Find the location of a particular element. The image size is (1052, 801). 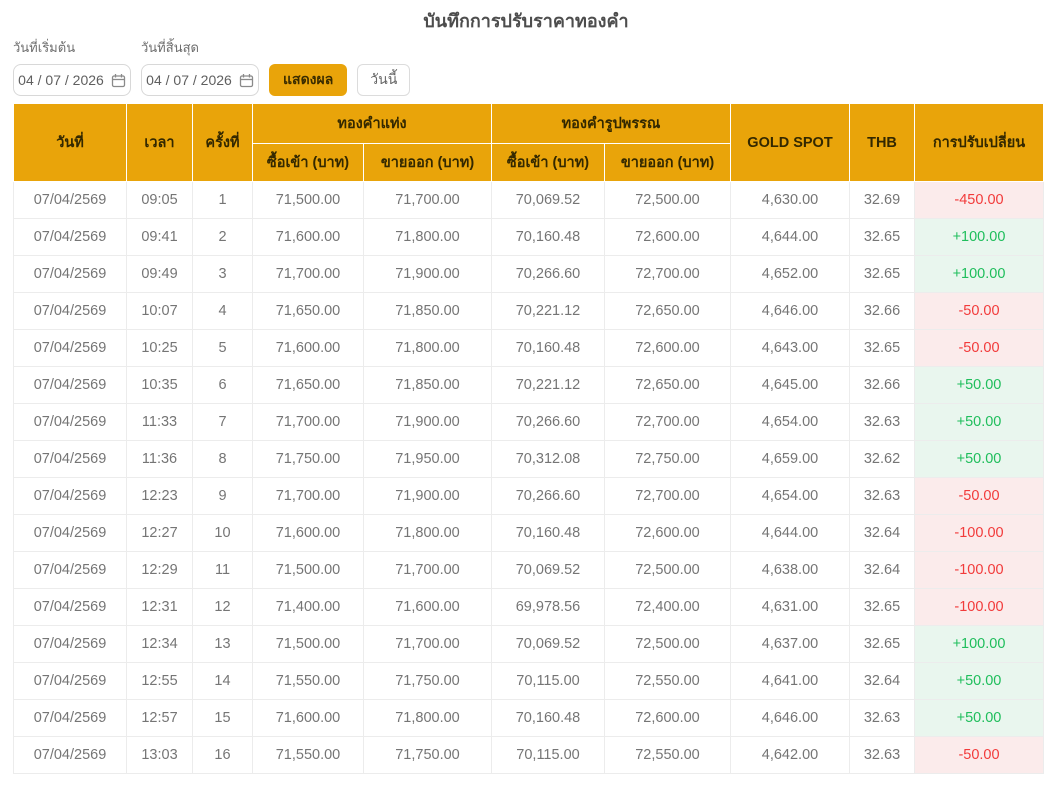

cell-round: 13 is located at coordinates (222, 644).